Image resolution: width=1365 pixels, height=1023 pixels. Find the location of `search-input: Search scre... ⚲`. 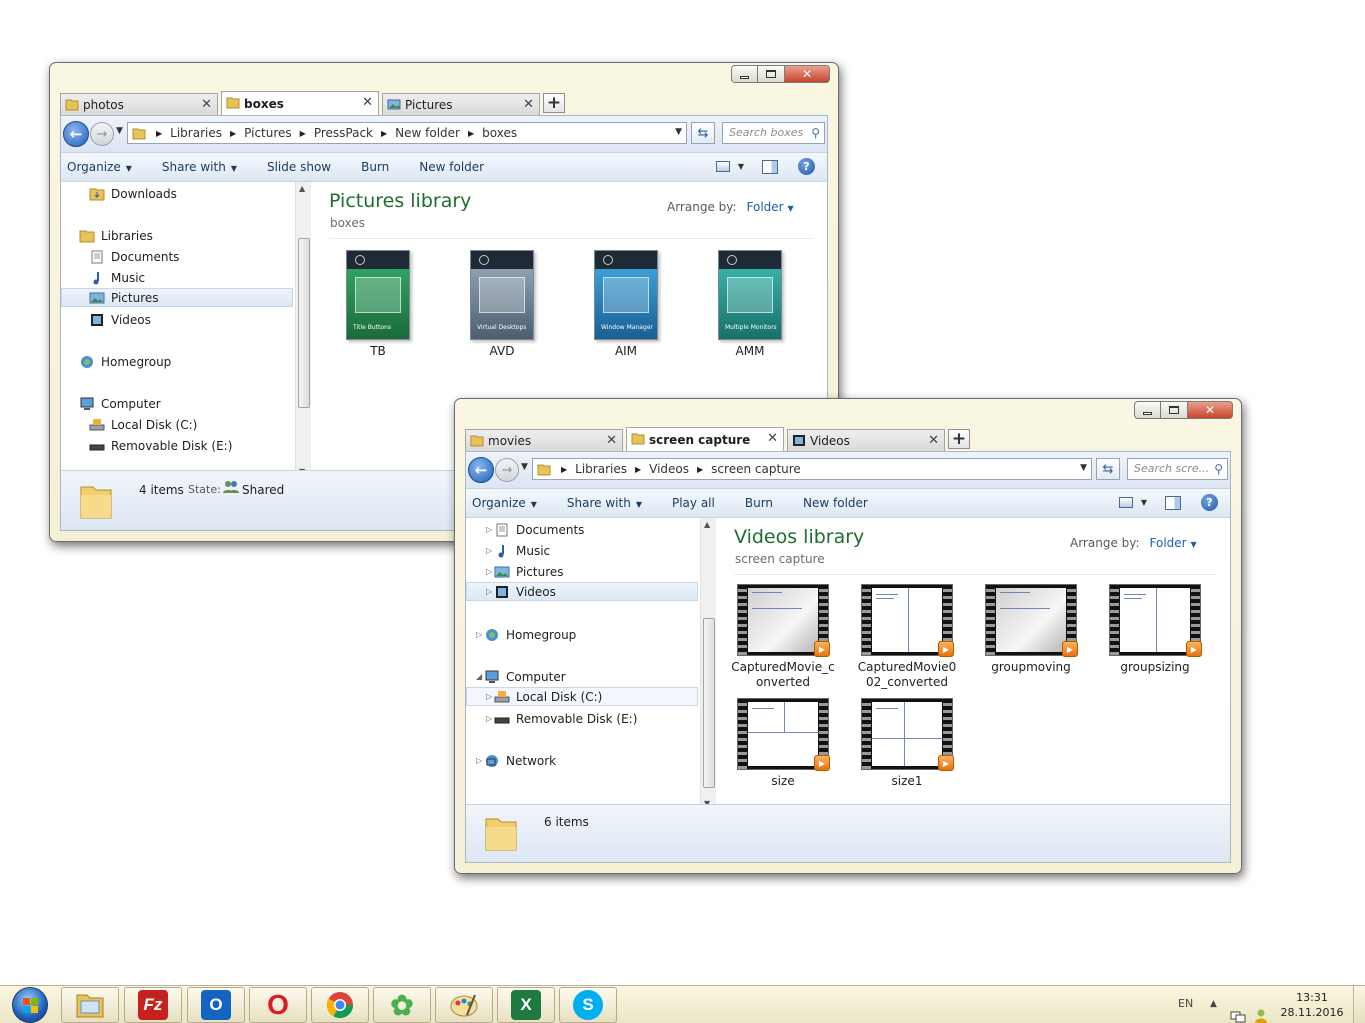

search-input: Search scre... ⚲ is located at coordinates (1177, 469).